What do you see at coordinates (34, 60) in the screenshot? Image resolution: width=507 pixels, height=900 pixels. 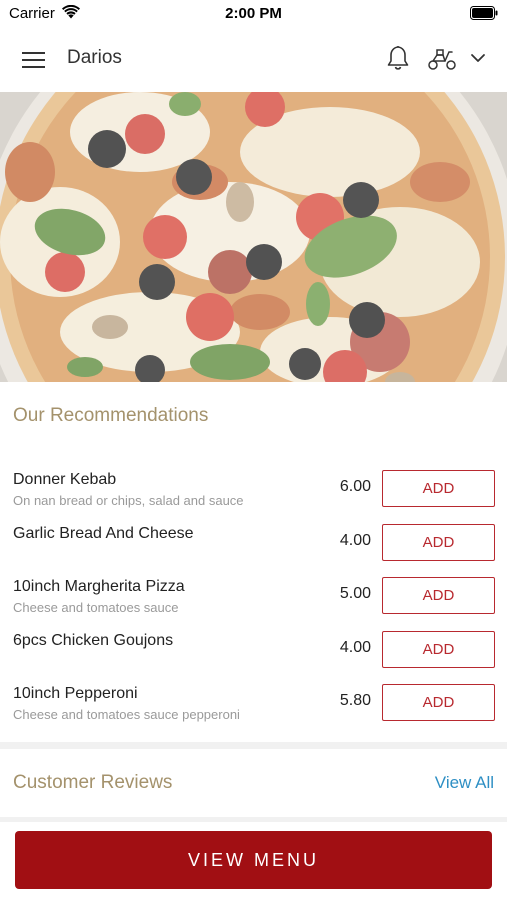 I see `menu-icon` at bounding box center [34, 60].